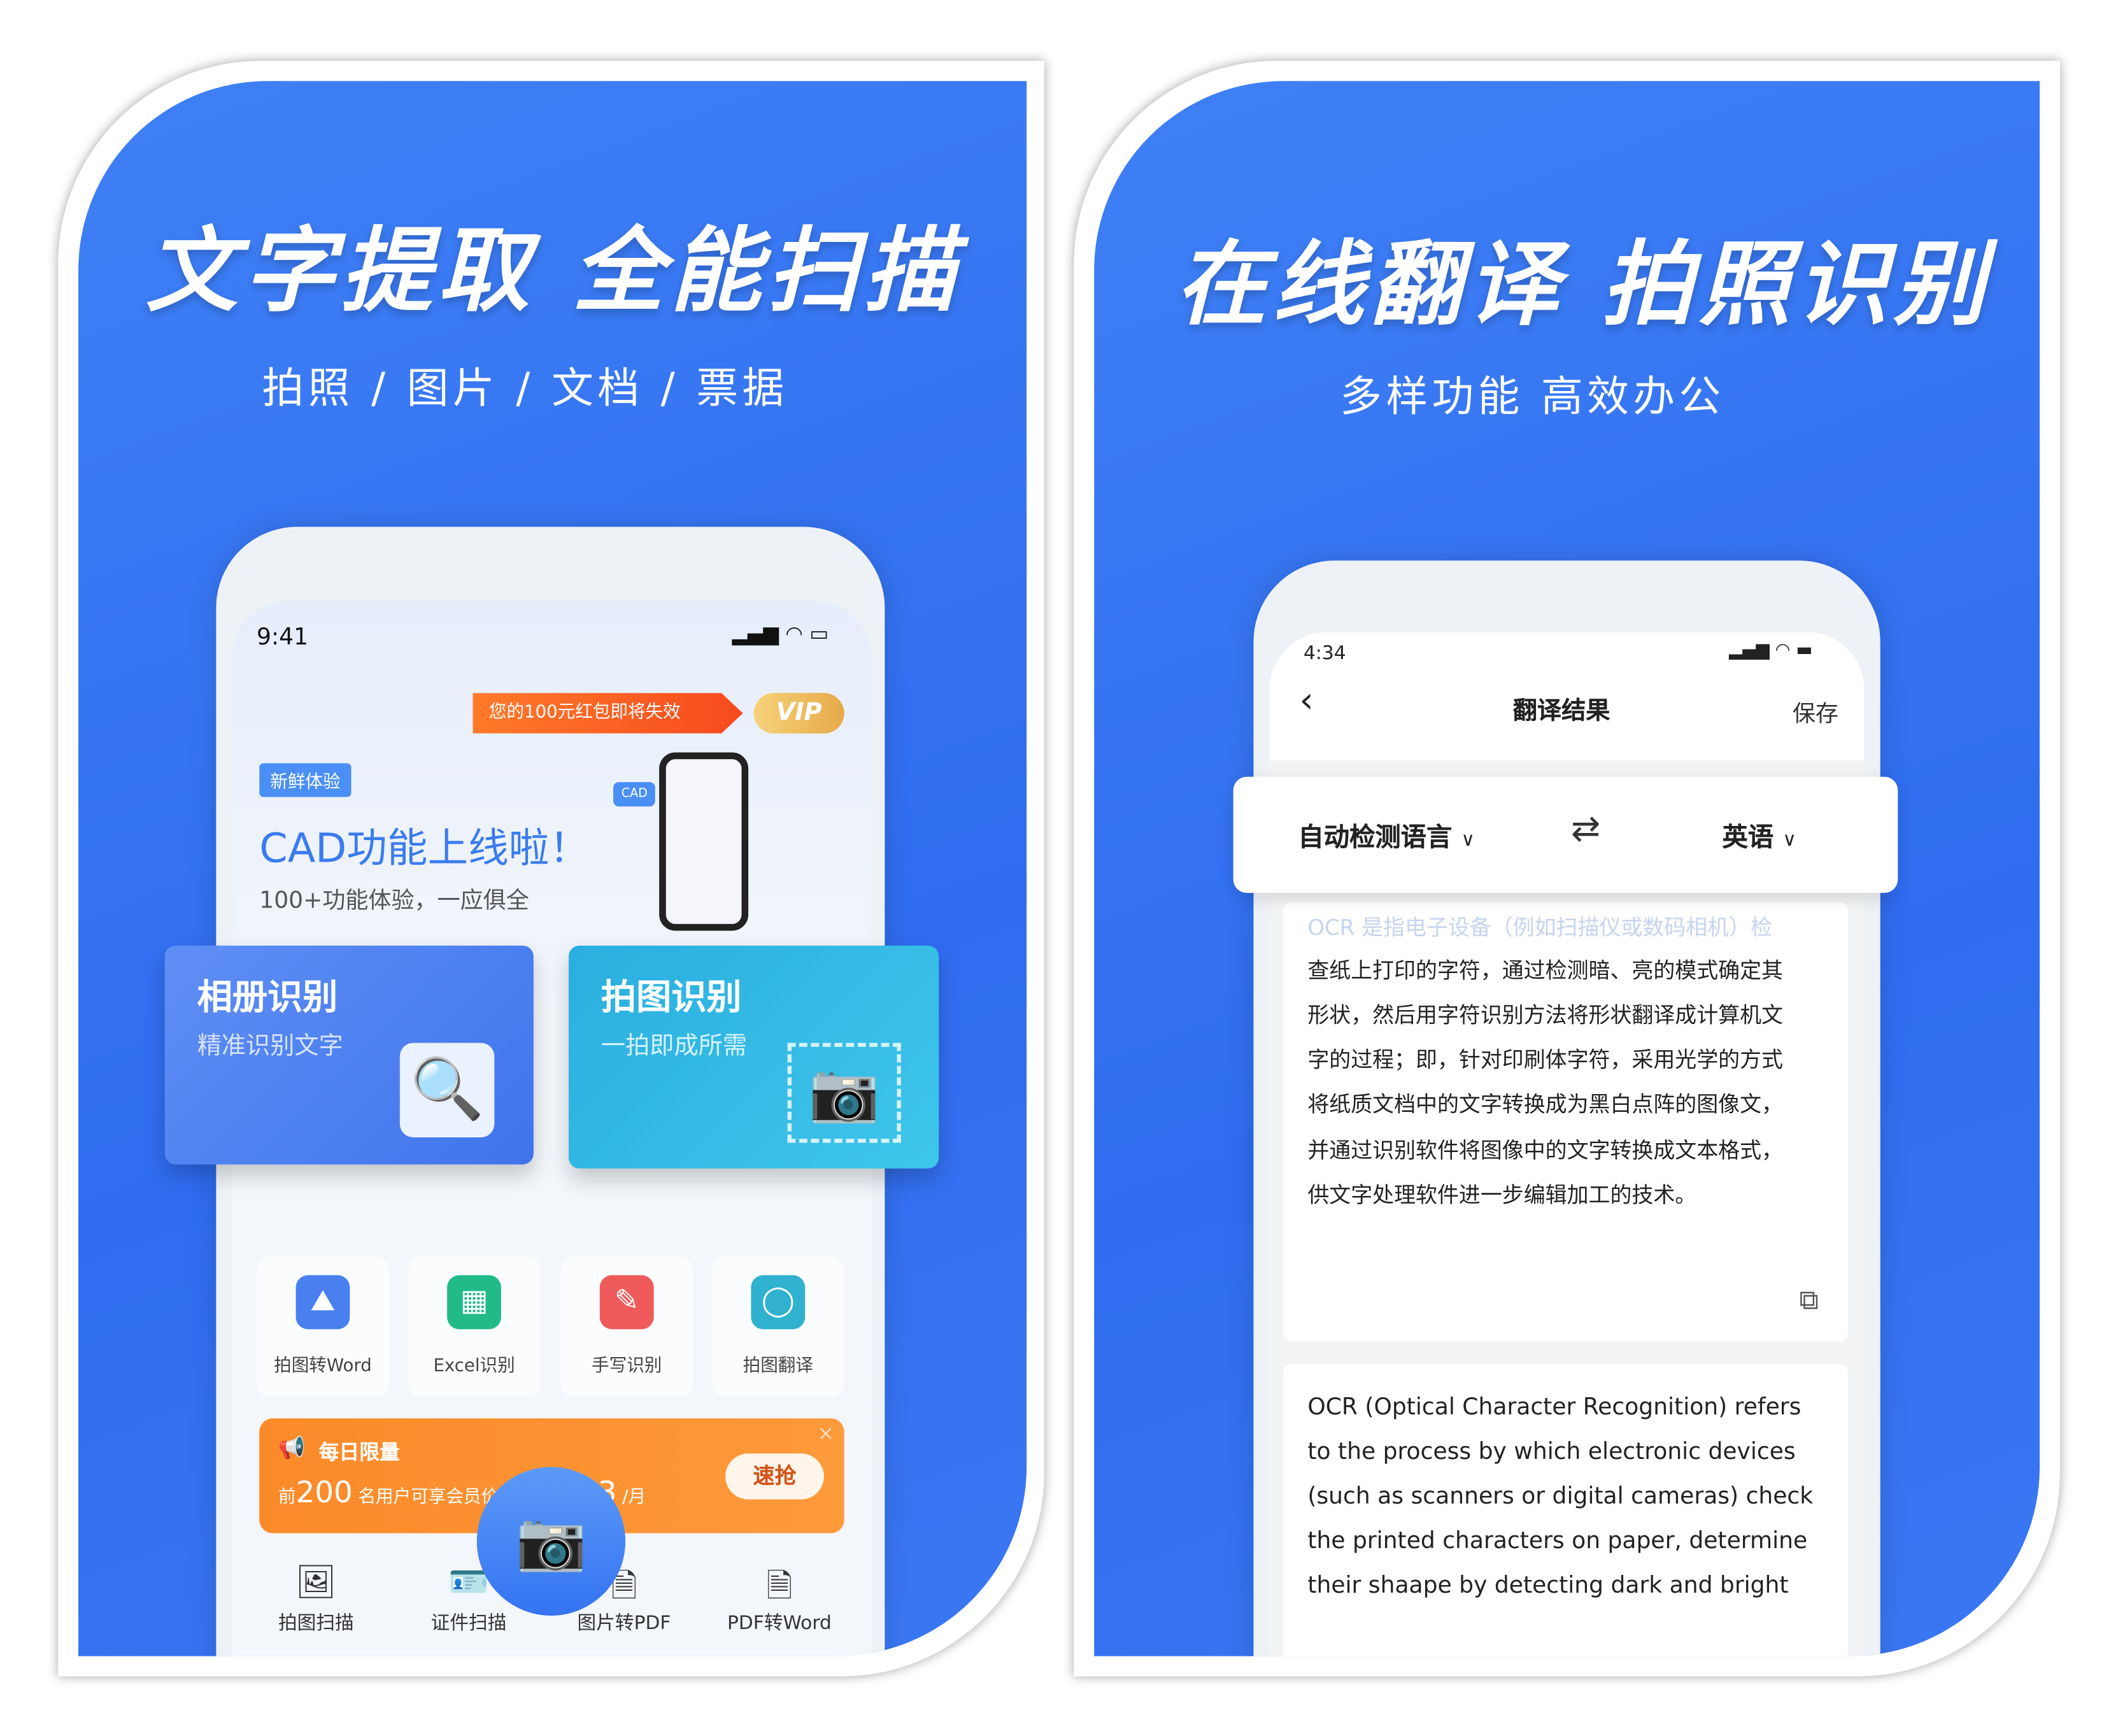 Image resolution: width=2118 pixels, height=1736 pixels. What do you see at coordinates (283, 637) in the screenshot?
I see `status-time: 9:41` at bounding box center [283, 637].